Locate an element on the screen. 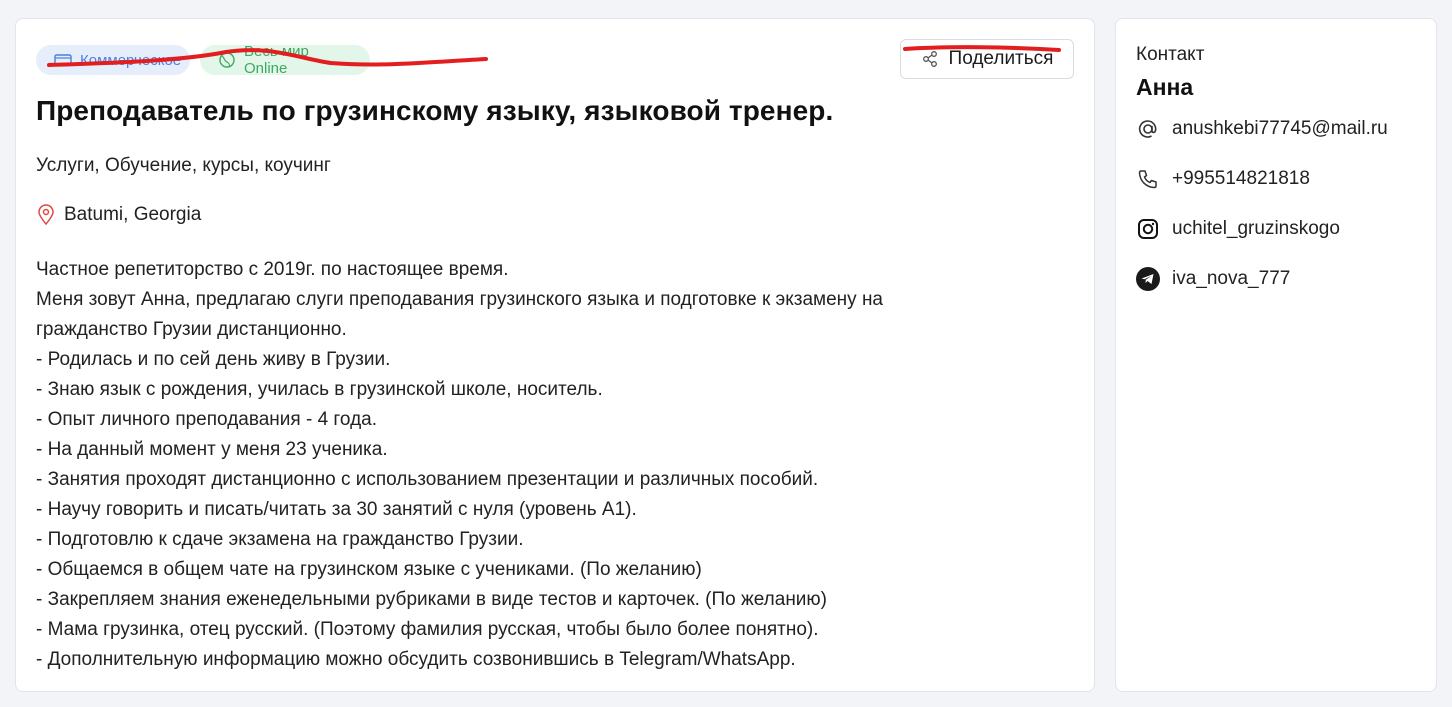  at-sign-icon is located at coordinates (1148, 129).